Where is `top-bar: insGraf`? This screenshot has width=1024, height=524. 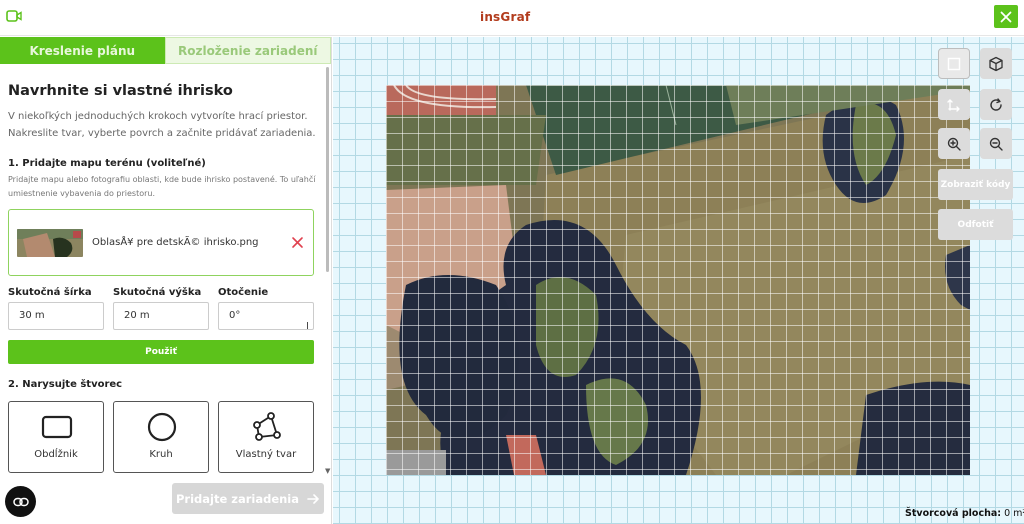
top-bar: insGraf is located at coordinates (512, 18).